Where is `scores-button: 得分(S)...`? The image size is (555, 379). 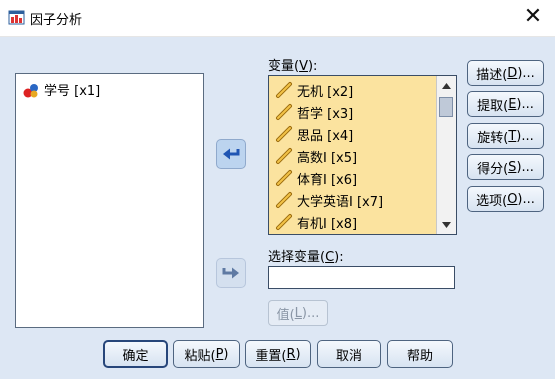
scores-button: 得分(S)... is located at coordinates (505, 167).